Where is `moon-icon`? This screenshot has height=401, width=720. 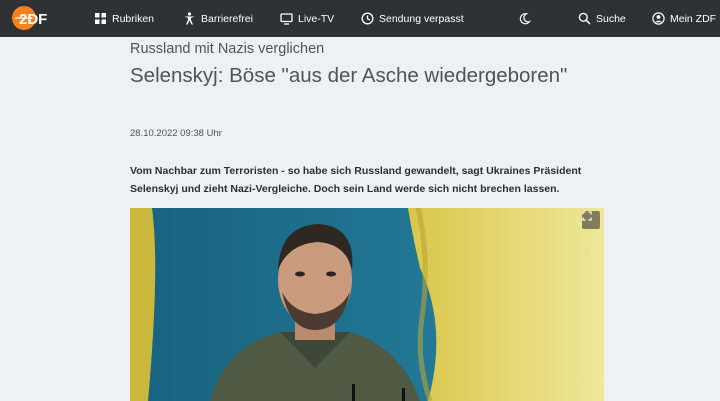
moon-icon is located at coordinates (524, 18).